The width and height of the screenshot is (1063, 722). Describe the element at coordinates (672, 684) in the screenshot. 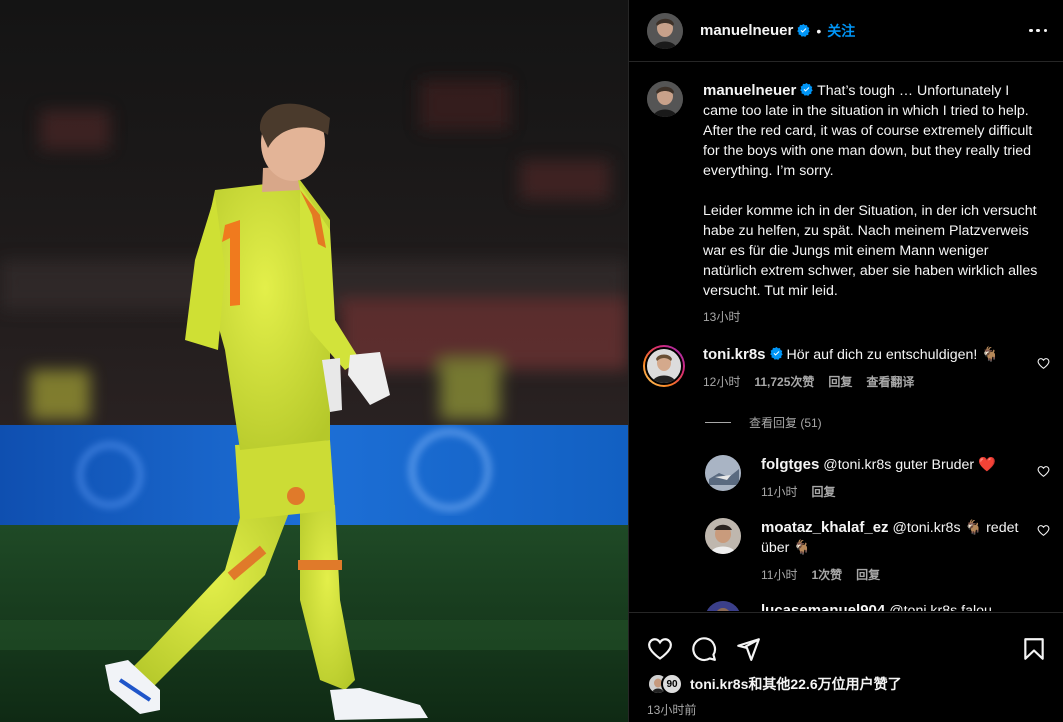

I see `liker-badge: 90` at that location.